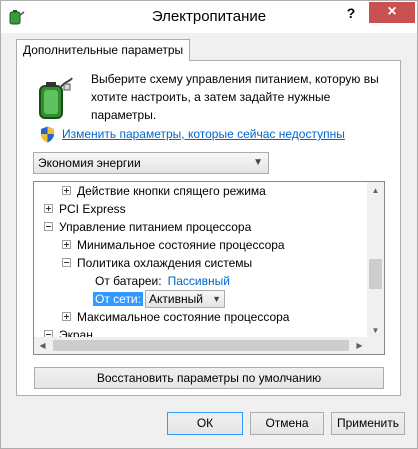 The image size is (418, 449). I want to click on on-battery-label: От батареи:, so click(128, 281).